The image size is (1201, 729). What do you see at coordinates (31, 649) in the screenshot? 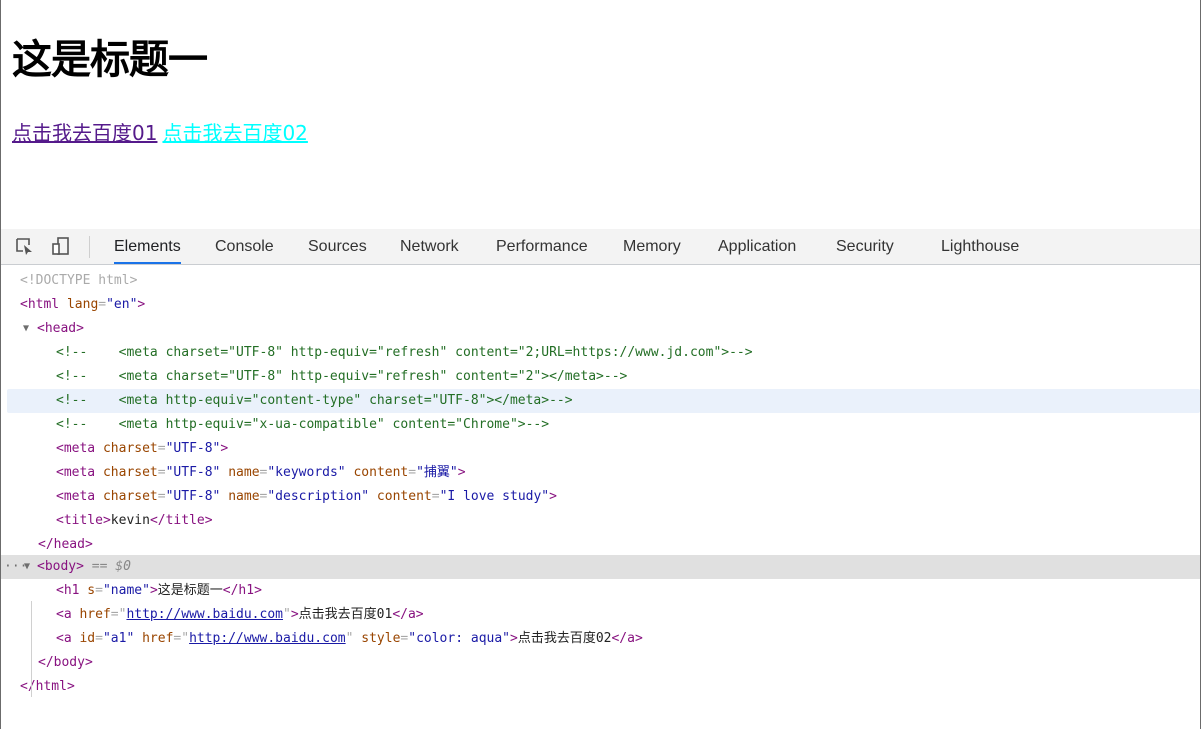
I see `body-indent-guide` at bounding box center [31, 649].